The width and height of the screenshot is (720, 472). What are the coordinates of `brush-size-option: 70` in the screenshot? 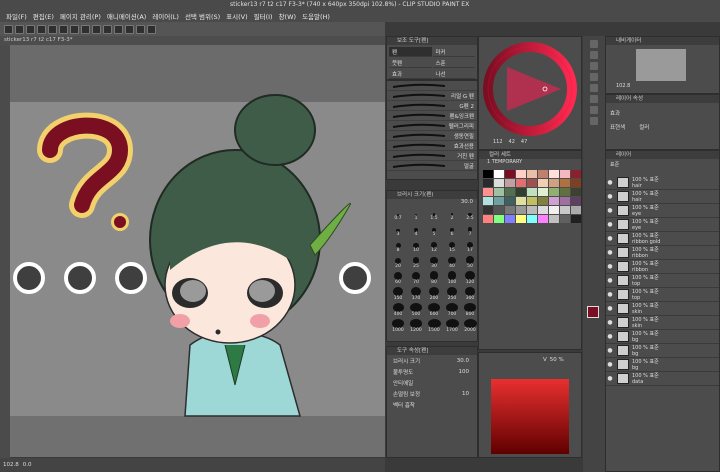 It's located at (416, 278).